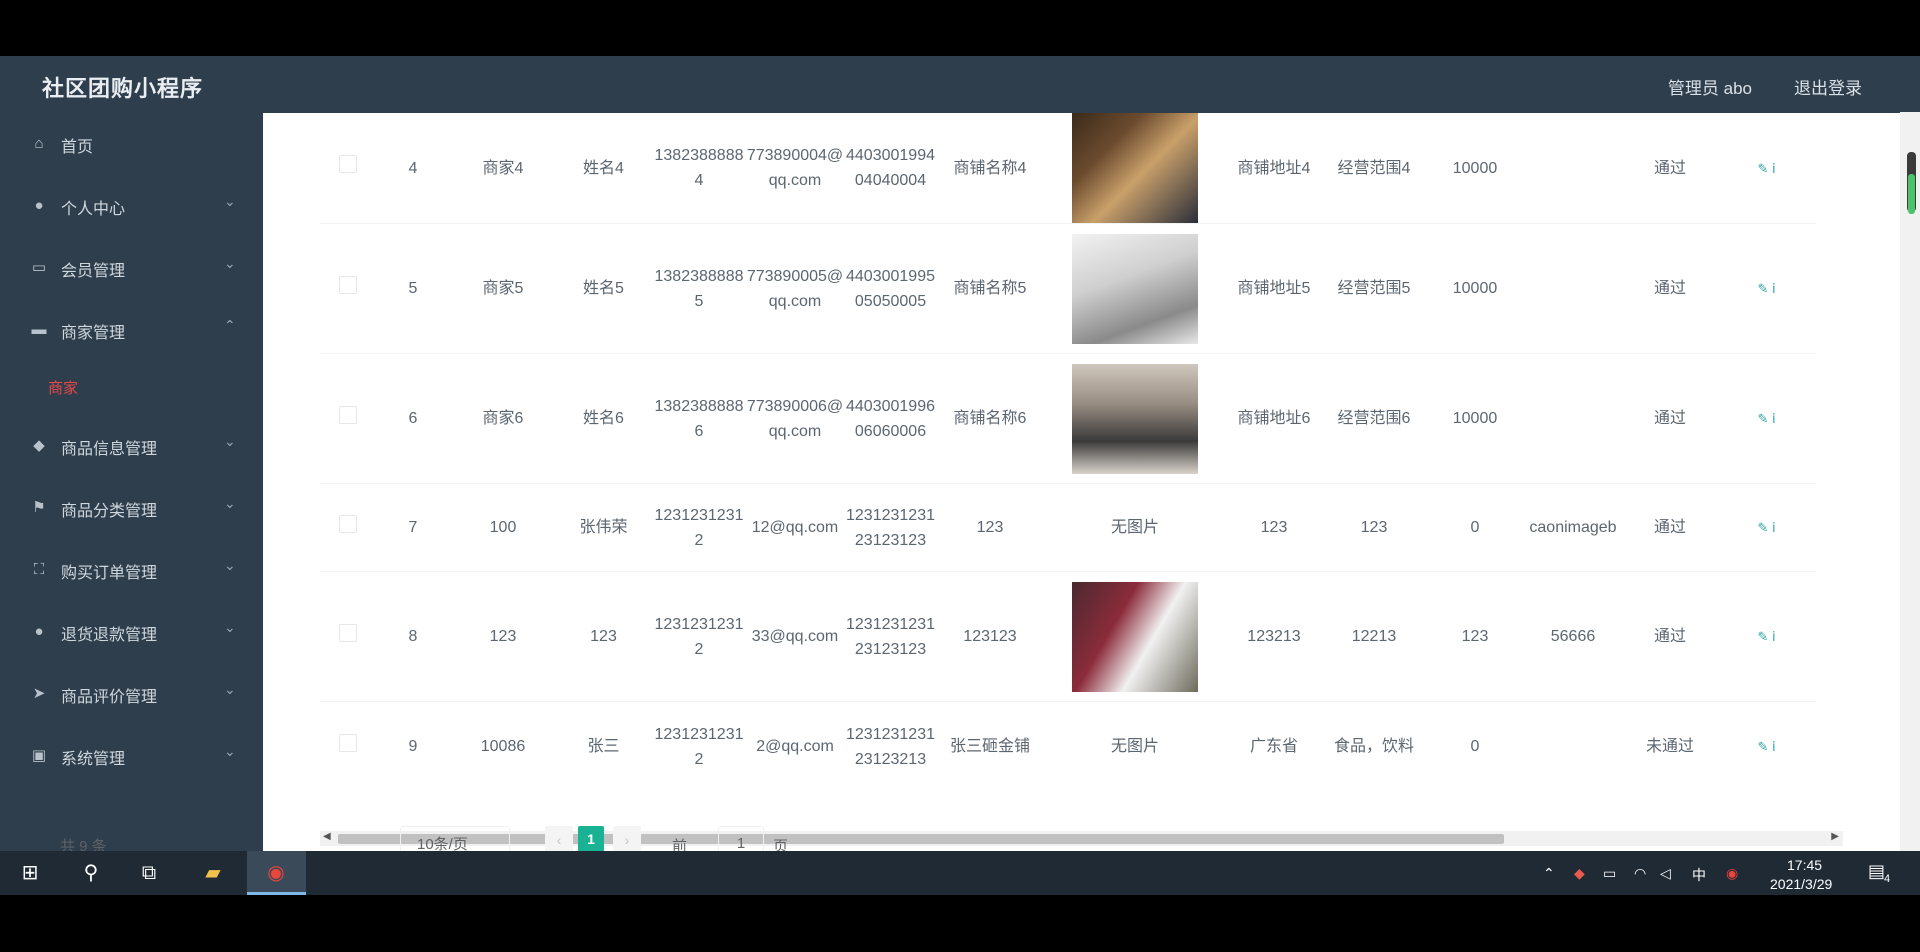 This screenshot has width=1920, height=952. Describe the element at coordinates (1801, 884) in the screenshot. I see `clock-date: 2021/3/29` at that location.